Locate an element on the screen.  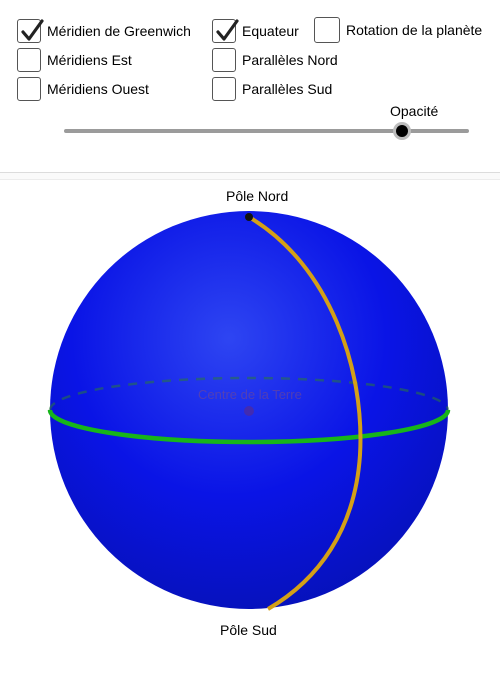
south-parallels-checkbox is located at coordinates (224, 89).